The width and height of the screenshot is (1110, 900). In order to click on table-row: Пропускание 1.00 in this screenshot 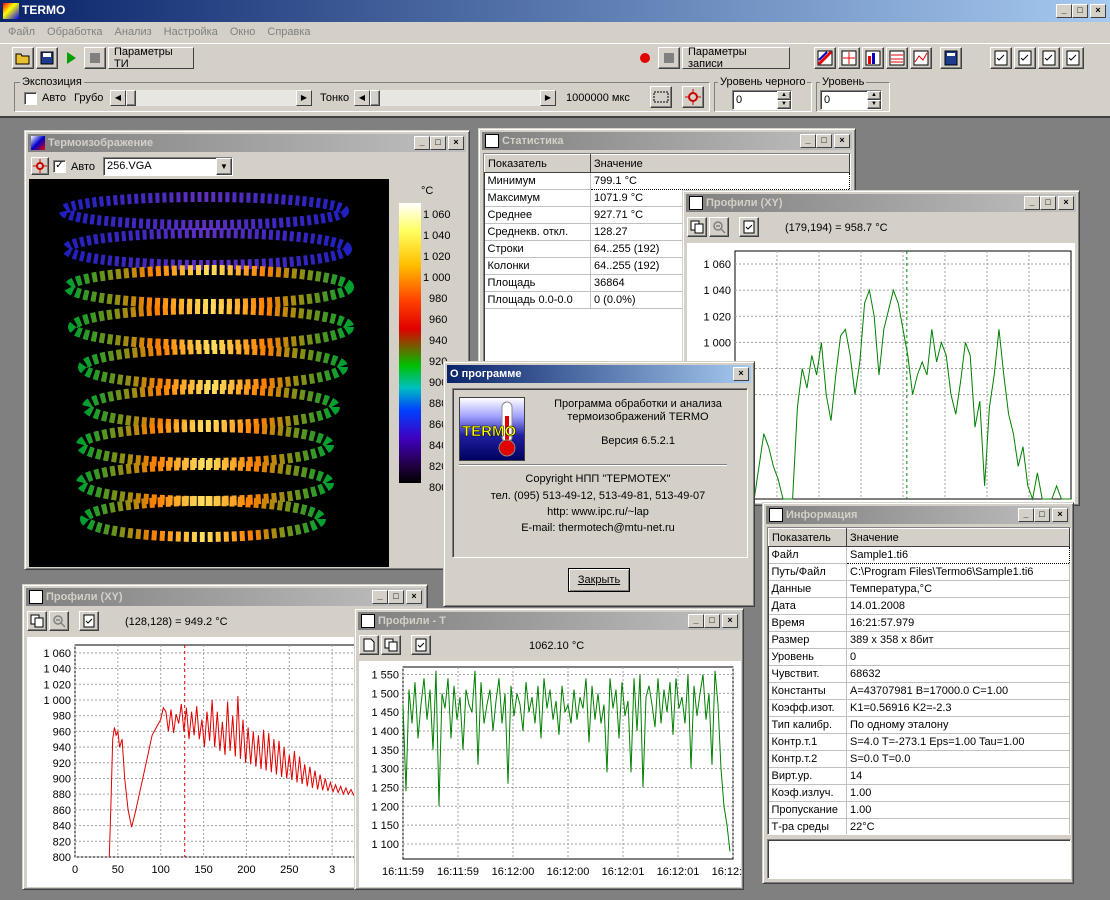, I will do `click(919, 810)`.